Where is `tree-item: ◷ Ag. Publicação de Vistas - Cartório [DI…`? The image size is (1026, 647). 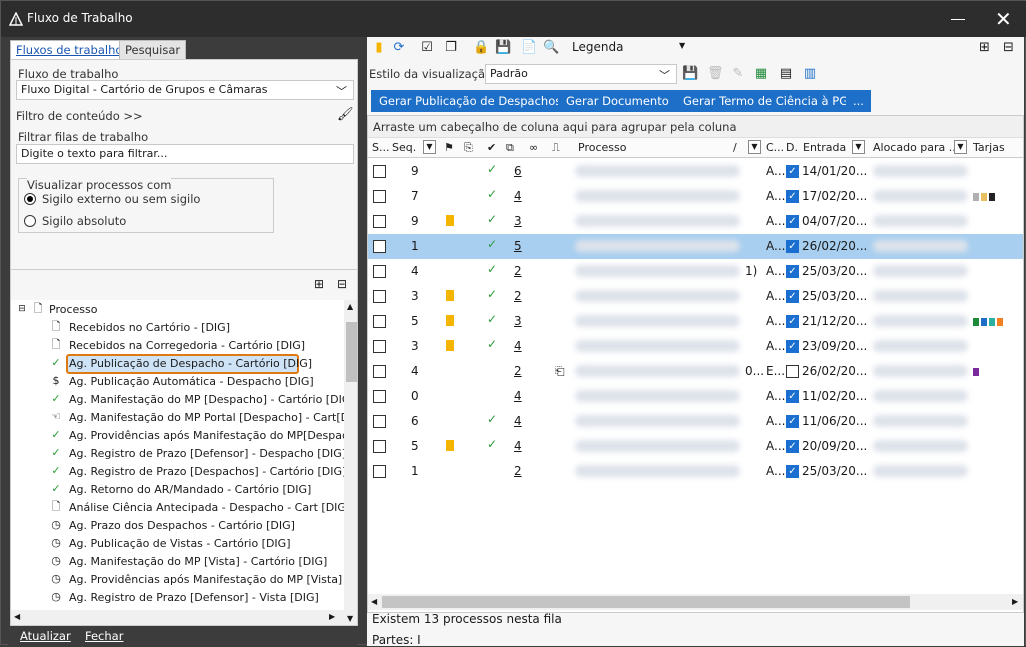 tree-item: ◷ Ag. Publicação de Vistas - Cartório [DI… is located at coordinates (176, 545).